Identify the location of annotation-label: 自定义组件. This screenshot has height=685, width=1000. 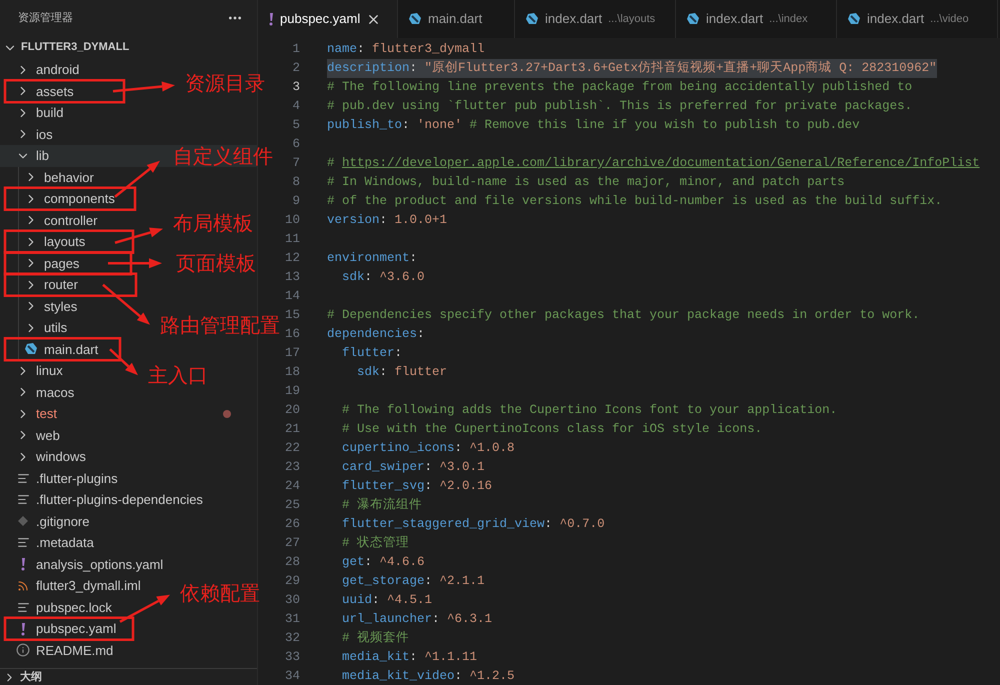
(223, 156).